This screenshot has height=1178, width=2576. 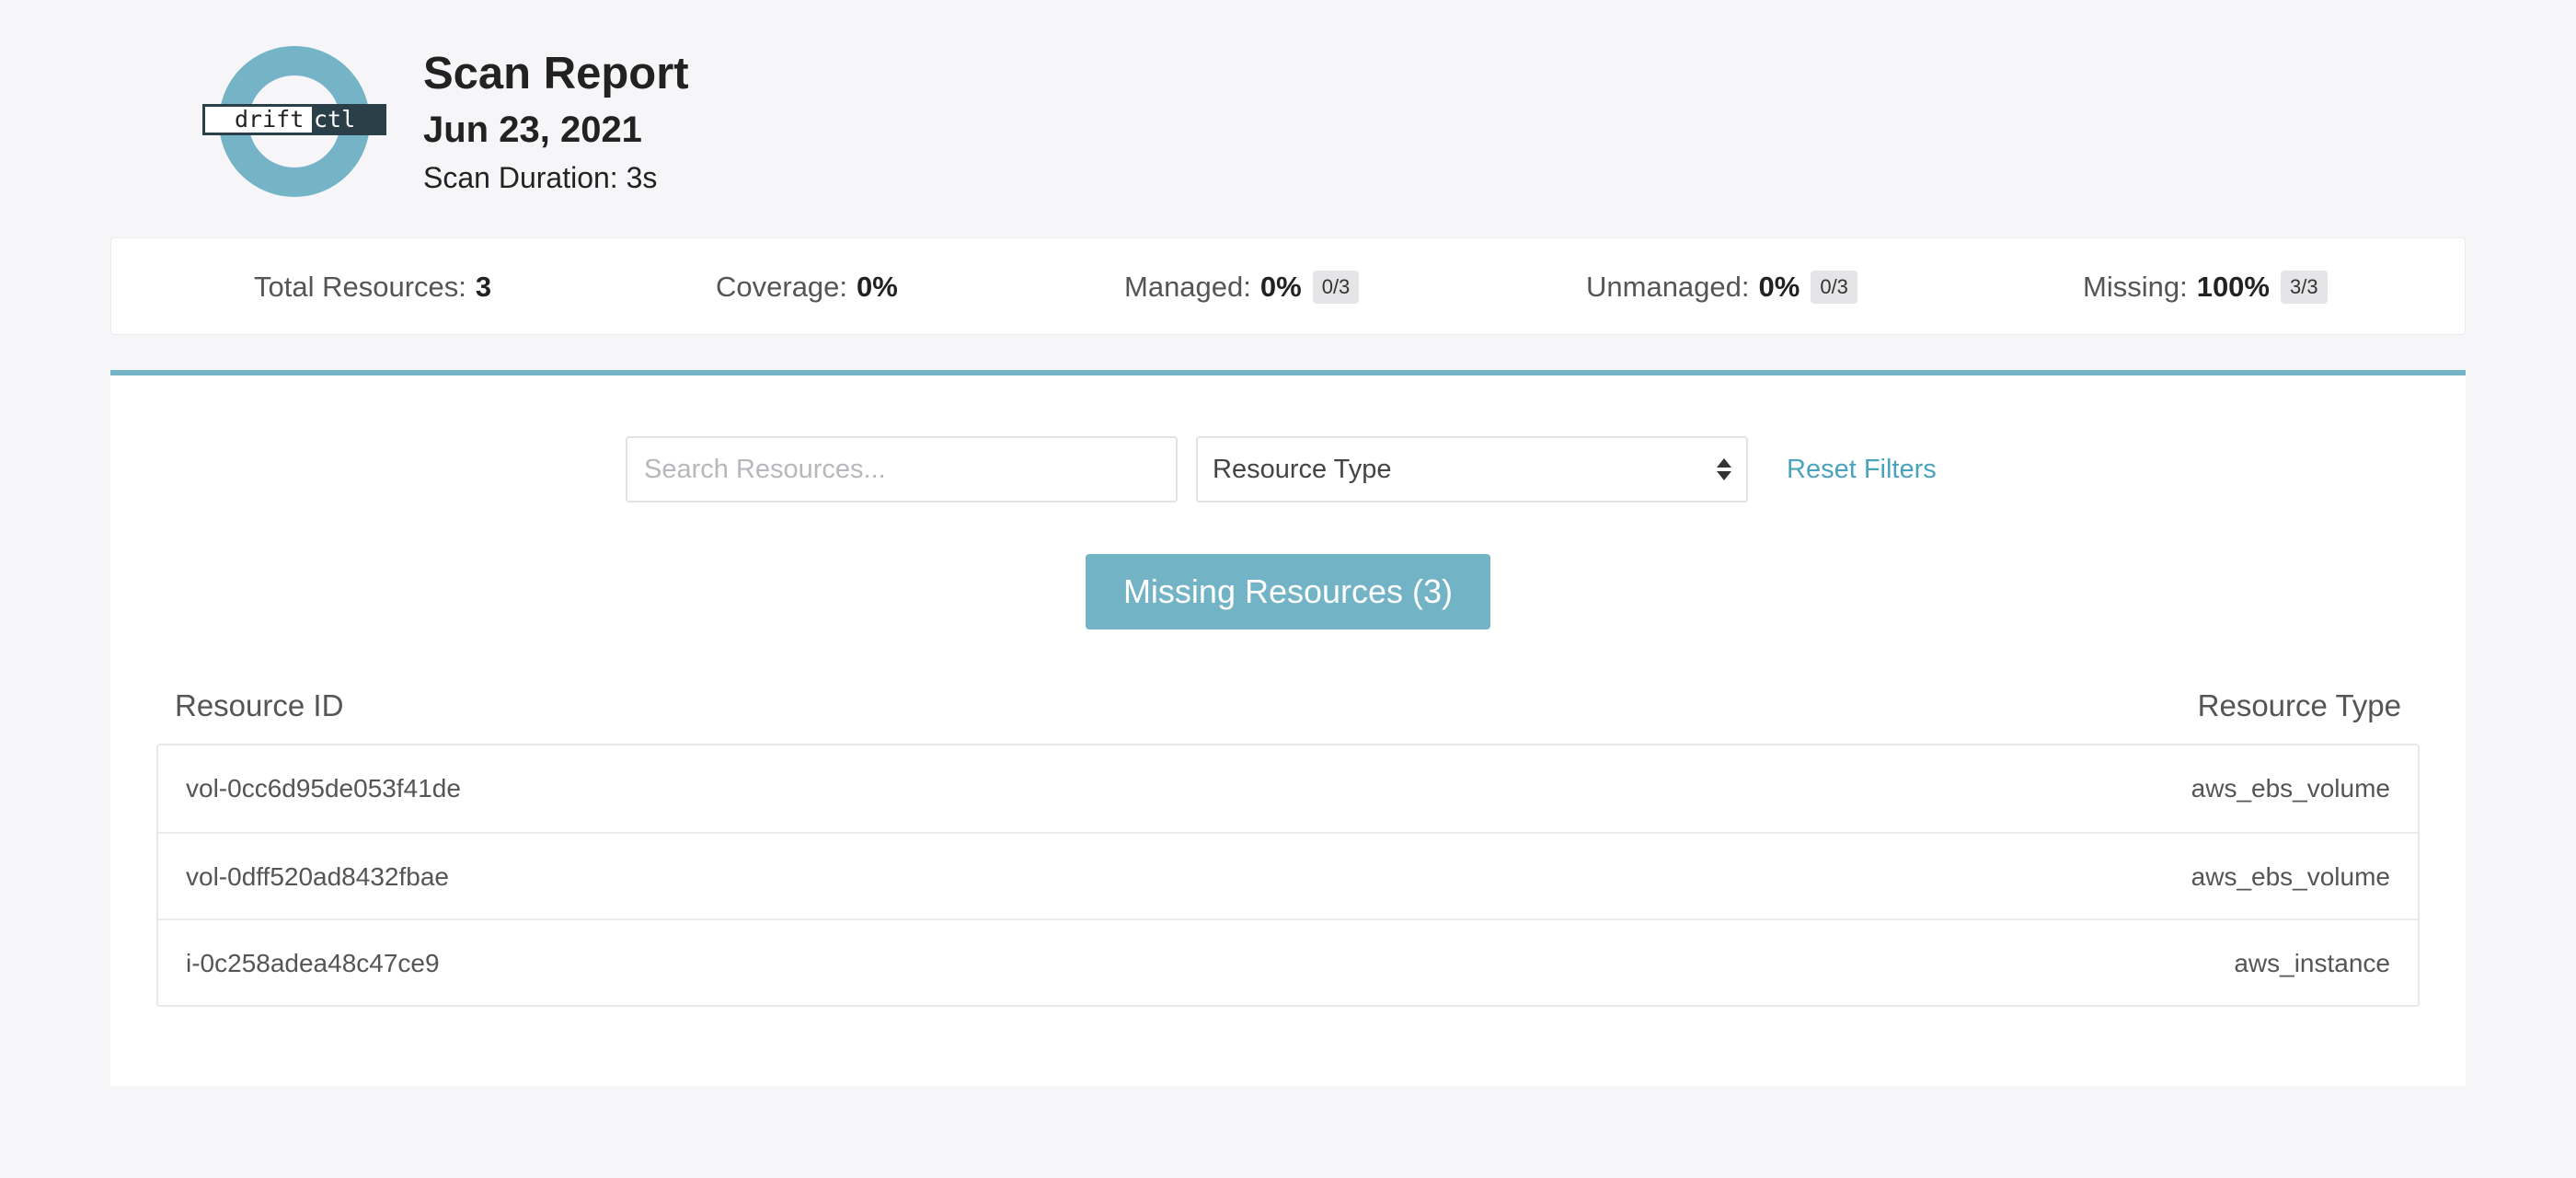 I want to click on logo-text-drift: drift, so click(x=258, y=120).